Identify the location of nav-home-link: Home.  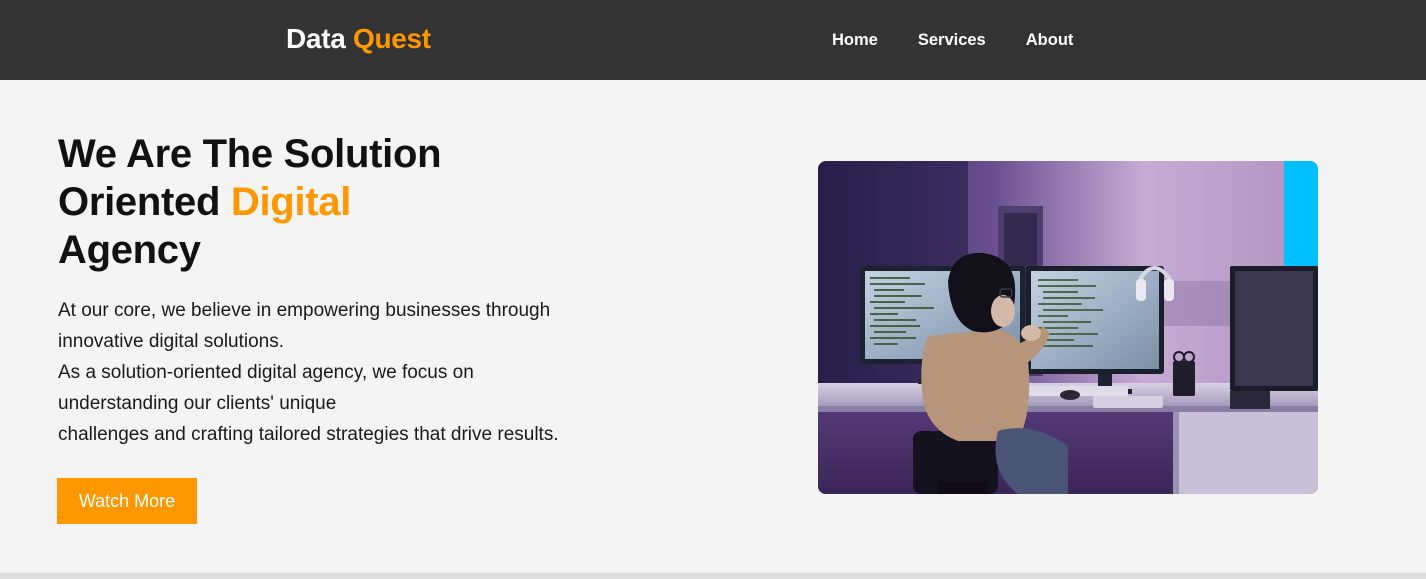
(855, 40).